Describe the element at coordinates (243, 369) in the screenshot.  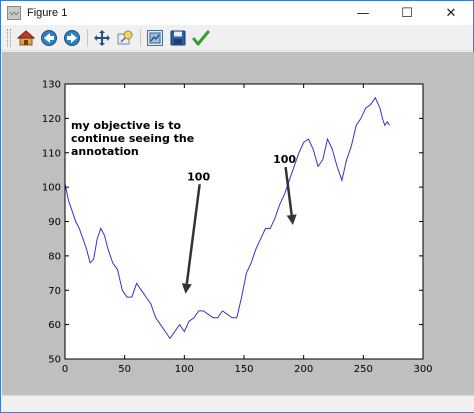
I see `x-tick-label: 150` at that location.